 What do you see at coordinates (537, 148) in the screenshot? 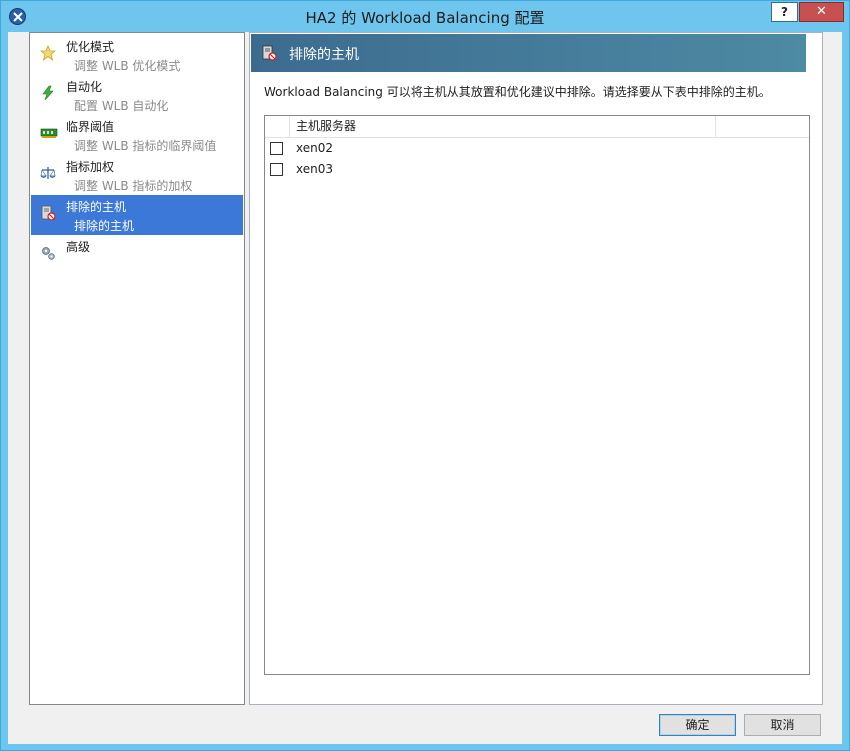
I see `table-row: xen02` at bounding box center [537, 148].